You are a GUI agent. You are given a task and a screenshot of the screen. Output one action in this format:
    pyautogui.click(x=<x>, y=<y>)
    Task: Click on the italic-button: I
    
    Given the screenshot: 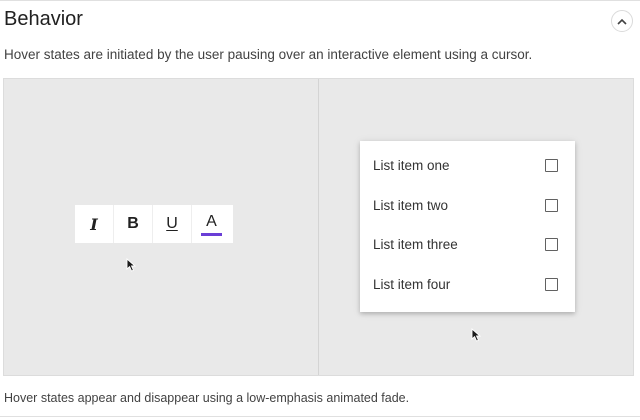 What is the action you would take?
    pyautogui.click(x=94, y=224)
    